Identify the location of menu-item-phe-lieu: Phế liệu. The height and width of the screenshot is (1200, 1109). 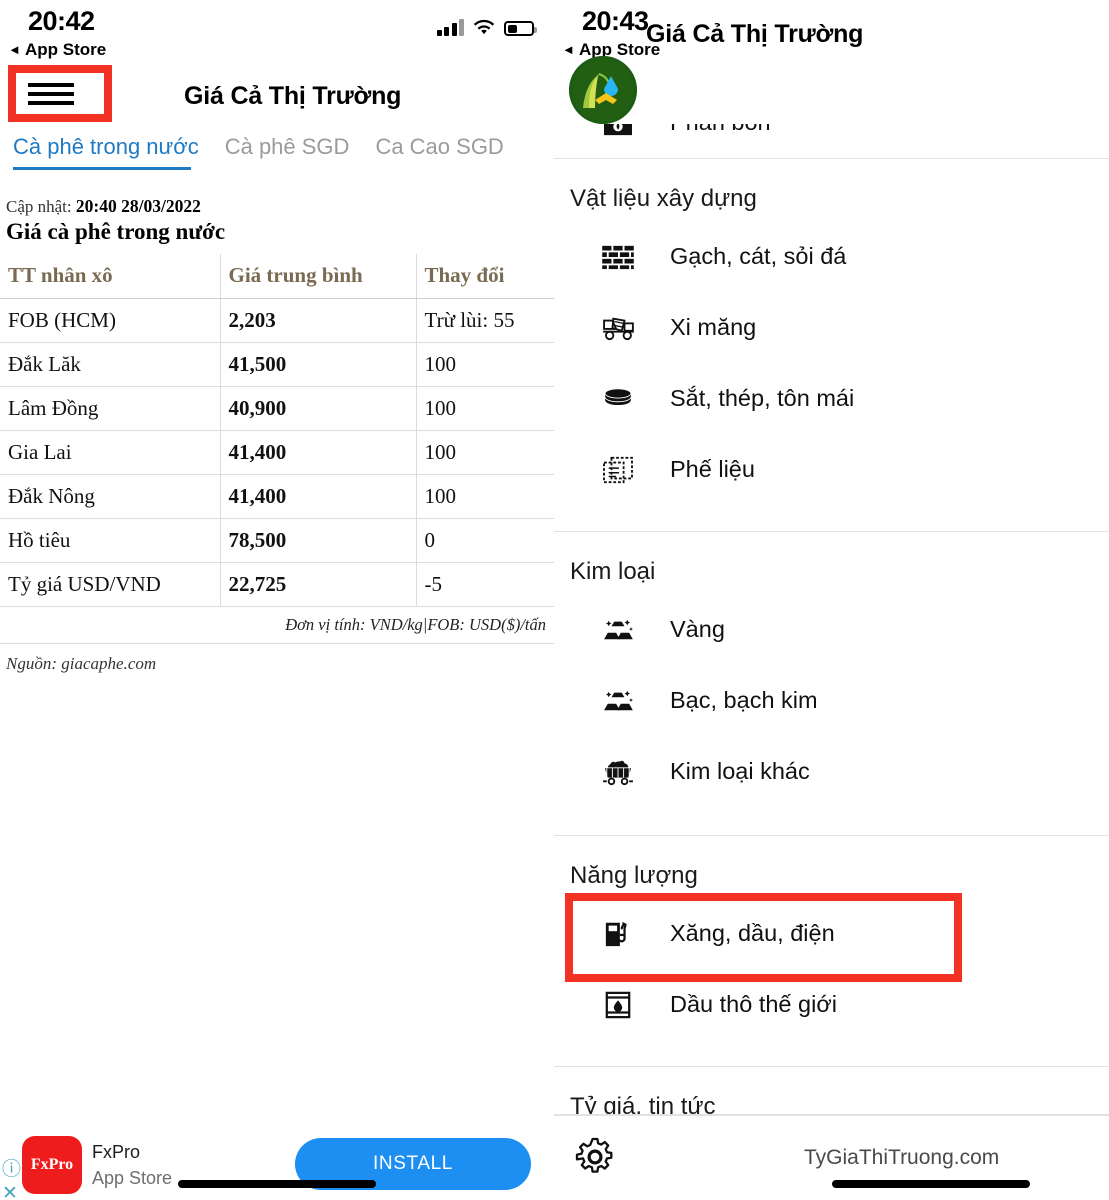
(831, 469).